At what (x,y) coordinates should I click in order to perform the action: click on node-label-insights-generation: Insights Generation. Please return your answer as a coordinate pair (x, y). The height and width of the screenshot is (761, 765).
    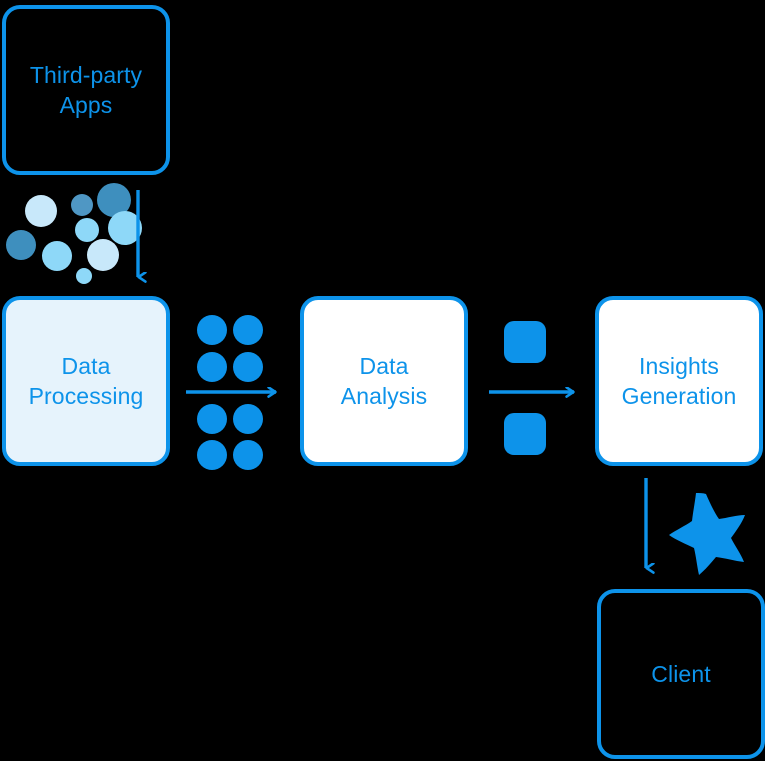
    Looking at the image, I should click on (679, 380).